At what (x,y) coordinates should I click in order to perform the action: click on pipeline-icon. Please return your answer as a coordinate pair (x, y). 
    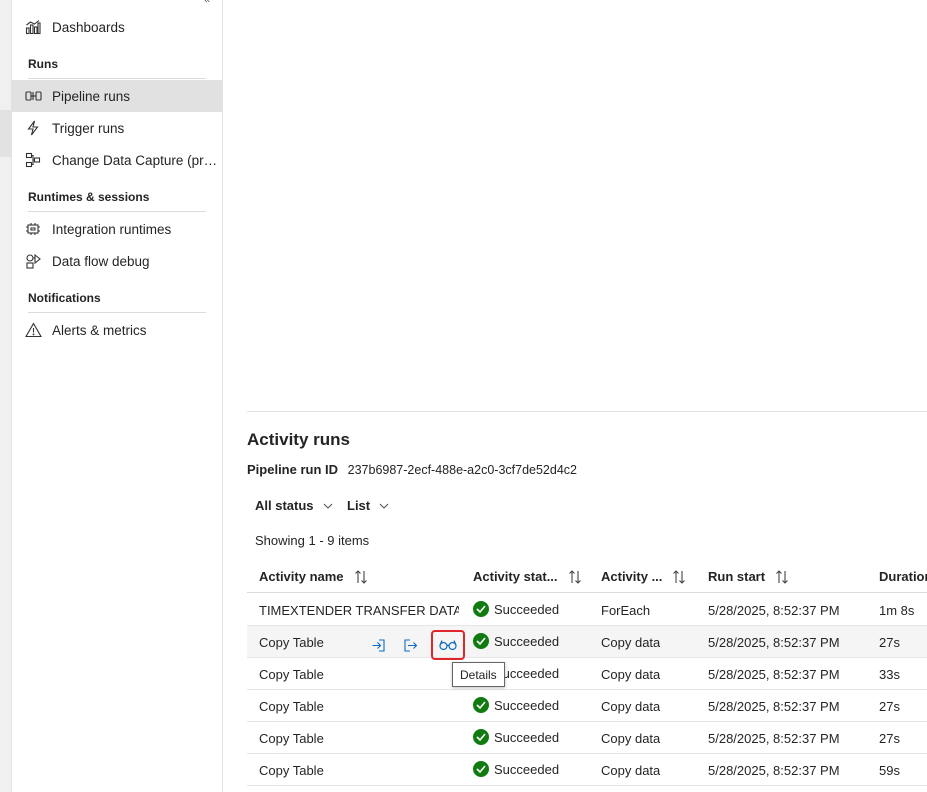
    Looking at the image, I should click on (33, 96).